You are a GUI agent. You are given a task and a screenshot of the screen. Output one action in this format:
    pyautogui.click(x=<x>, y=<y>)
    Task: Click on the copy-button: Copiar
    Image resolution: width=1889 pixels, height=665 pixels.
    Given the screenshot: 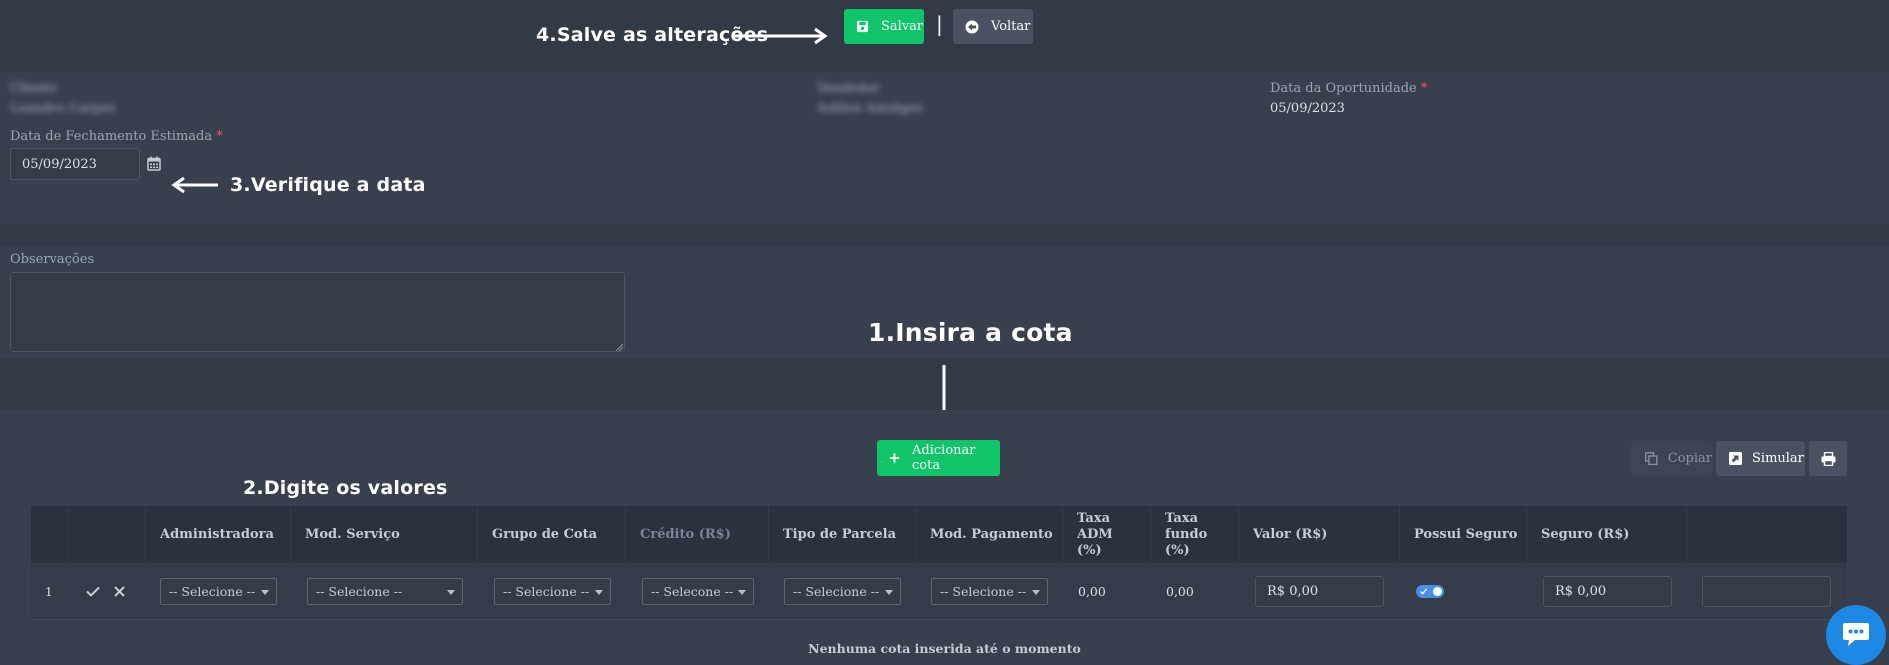 What is the action you would take?
    pyautogui.click(x=1671, y=458)
    